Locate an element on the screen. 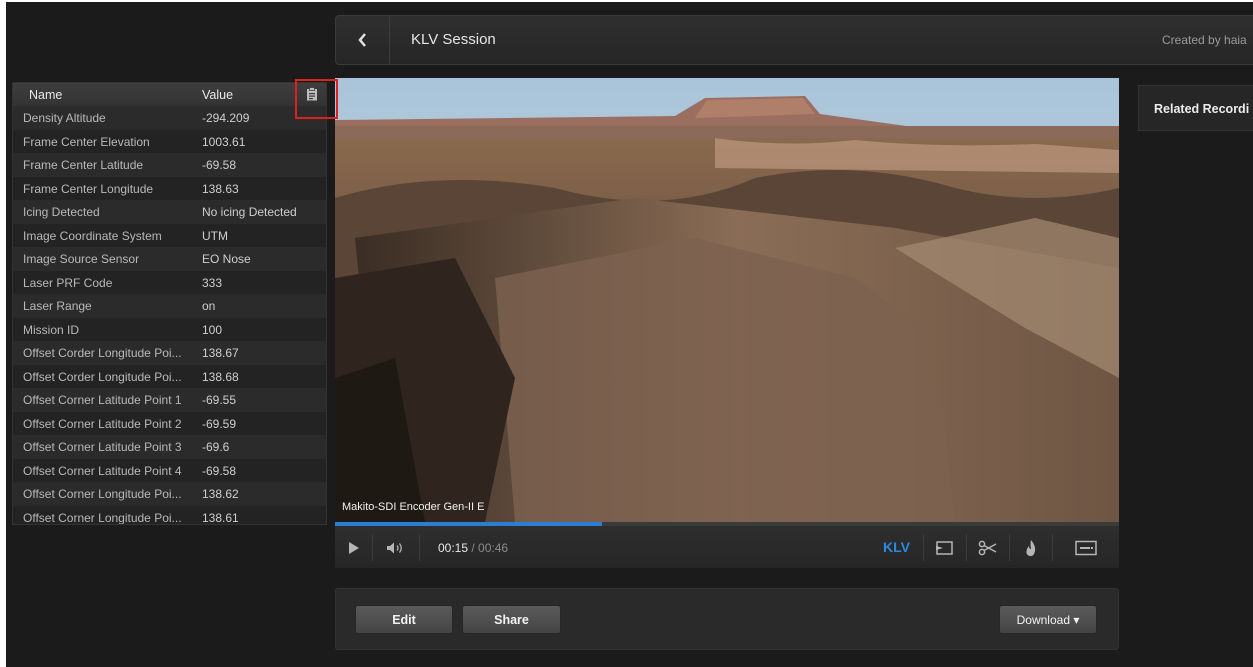 Image resolution: width=1253 pixels, height=667 pixels. klv-key: Laser Range is located at coordinates (57, 306).